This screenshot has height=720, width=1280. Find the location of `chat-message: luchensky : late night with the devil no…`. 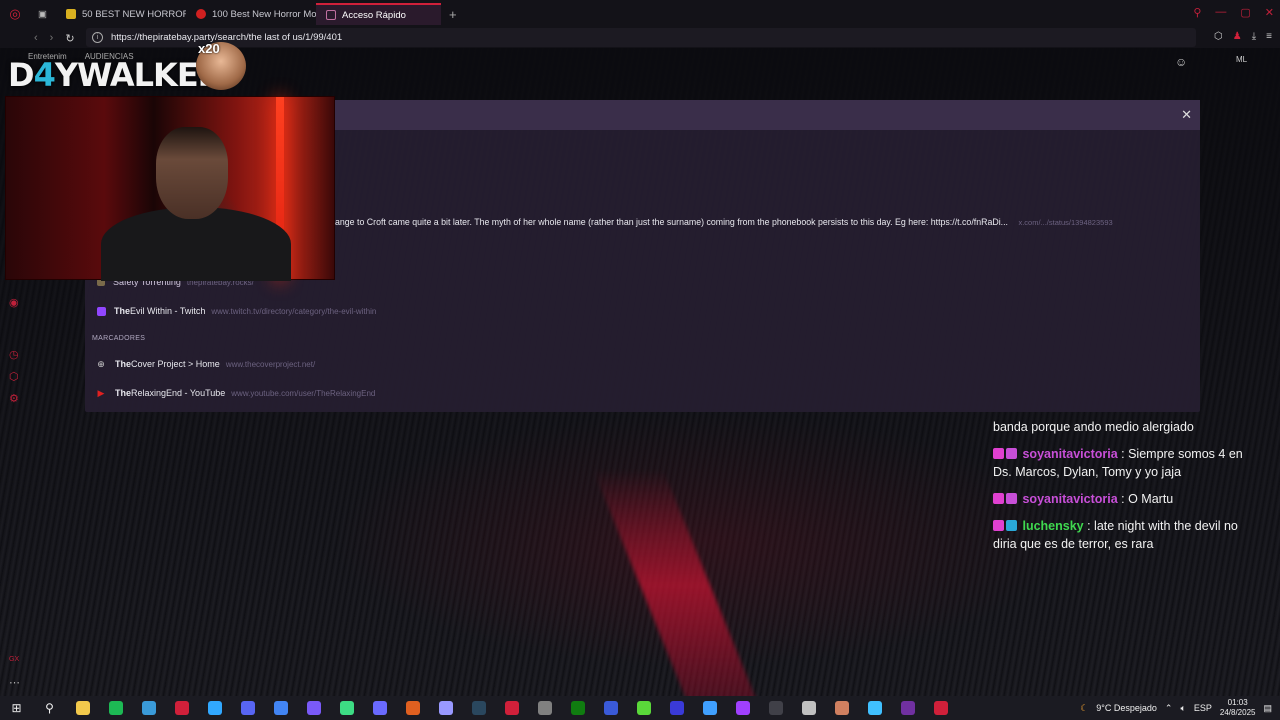

chat-message: luchensky : late night with the devil no… is located at coordinates (1128, 535).